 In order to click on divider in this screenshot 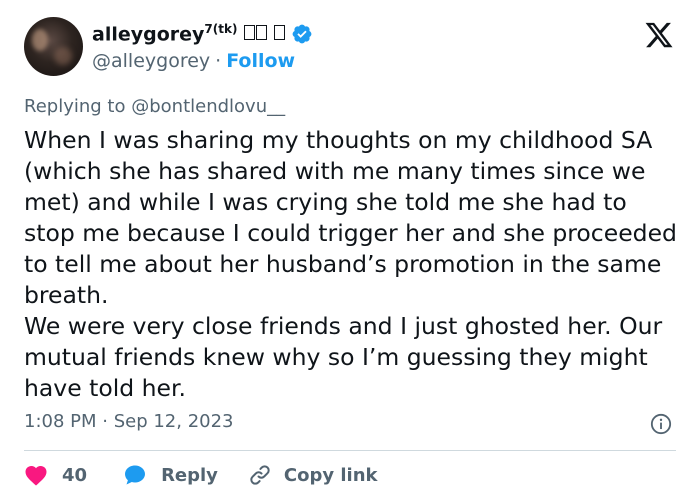, I will do `click(350, 450)`.